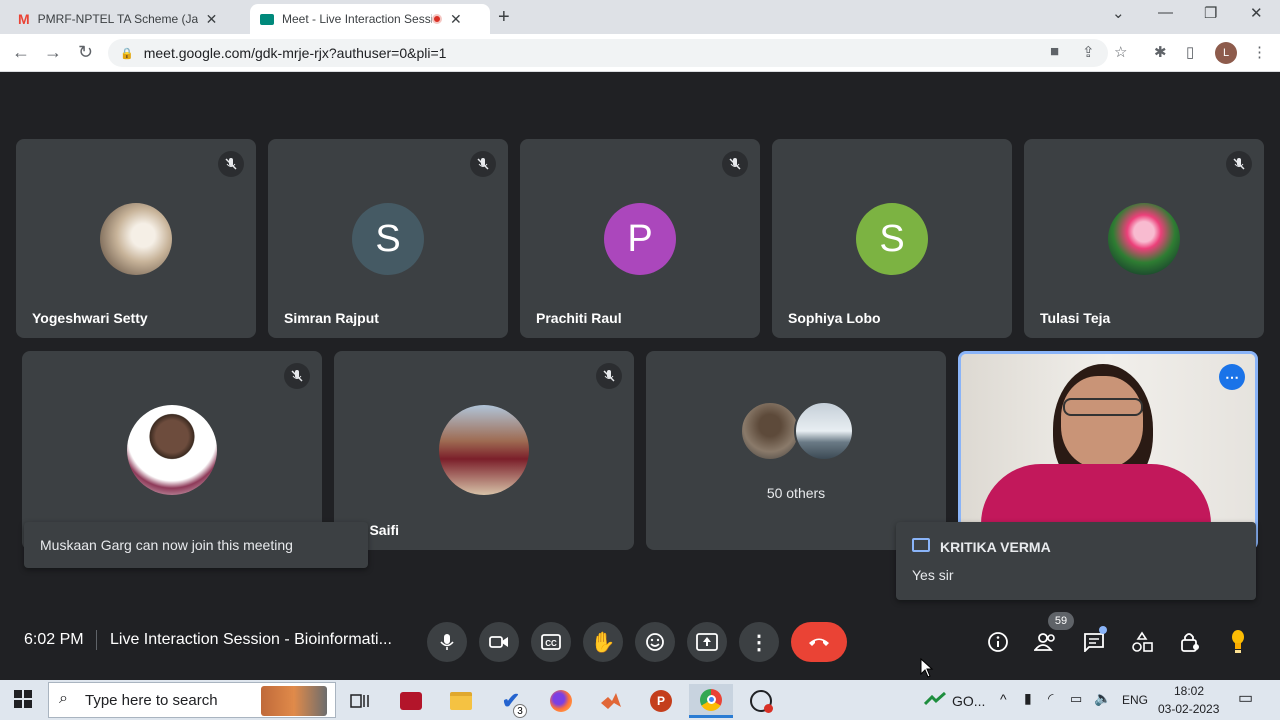 The image size is (1280, 720). What do you see at coordinates (1232, 377) in the screenshot?
I see `more-options-icon: ⋯` at bounding box center [1232, 377].